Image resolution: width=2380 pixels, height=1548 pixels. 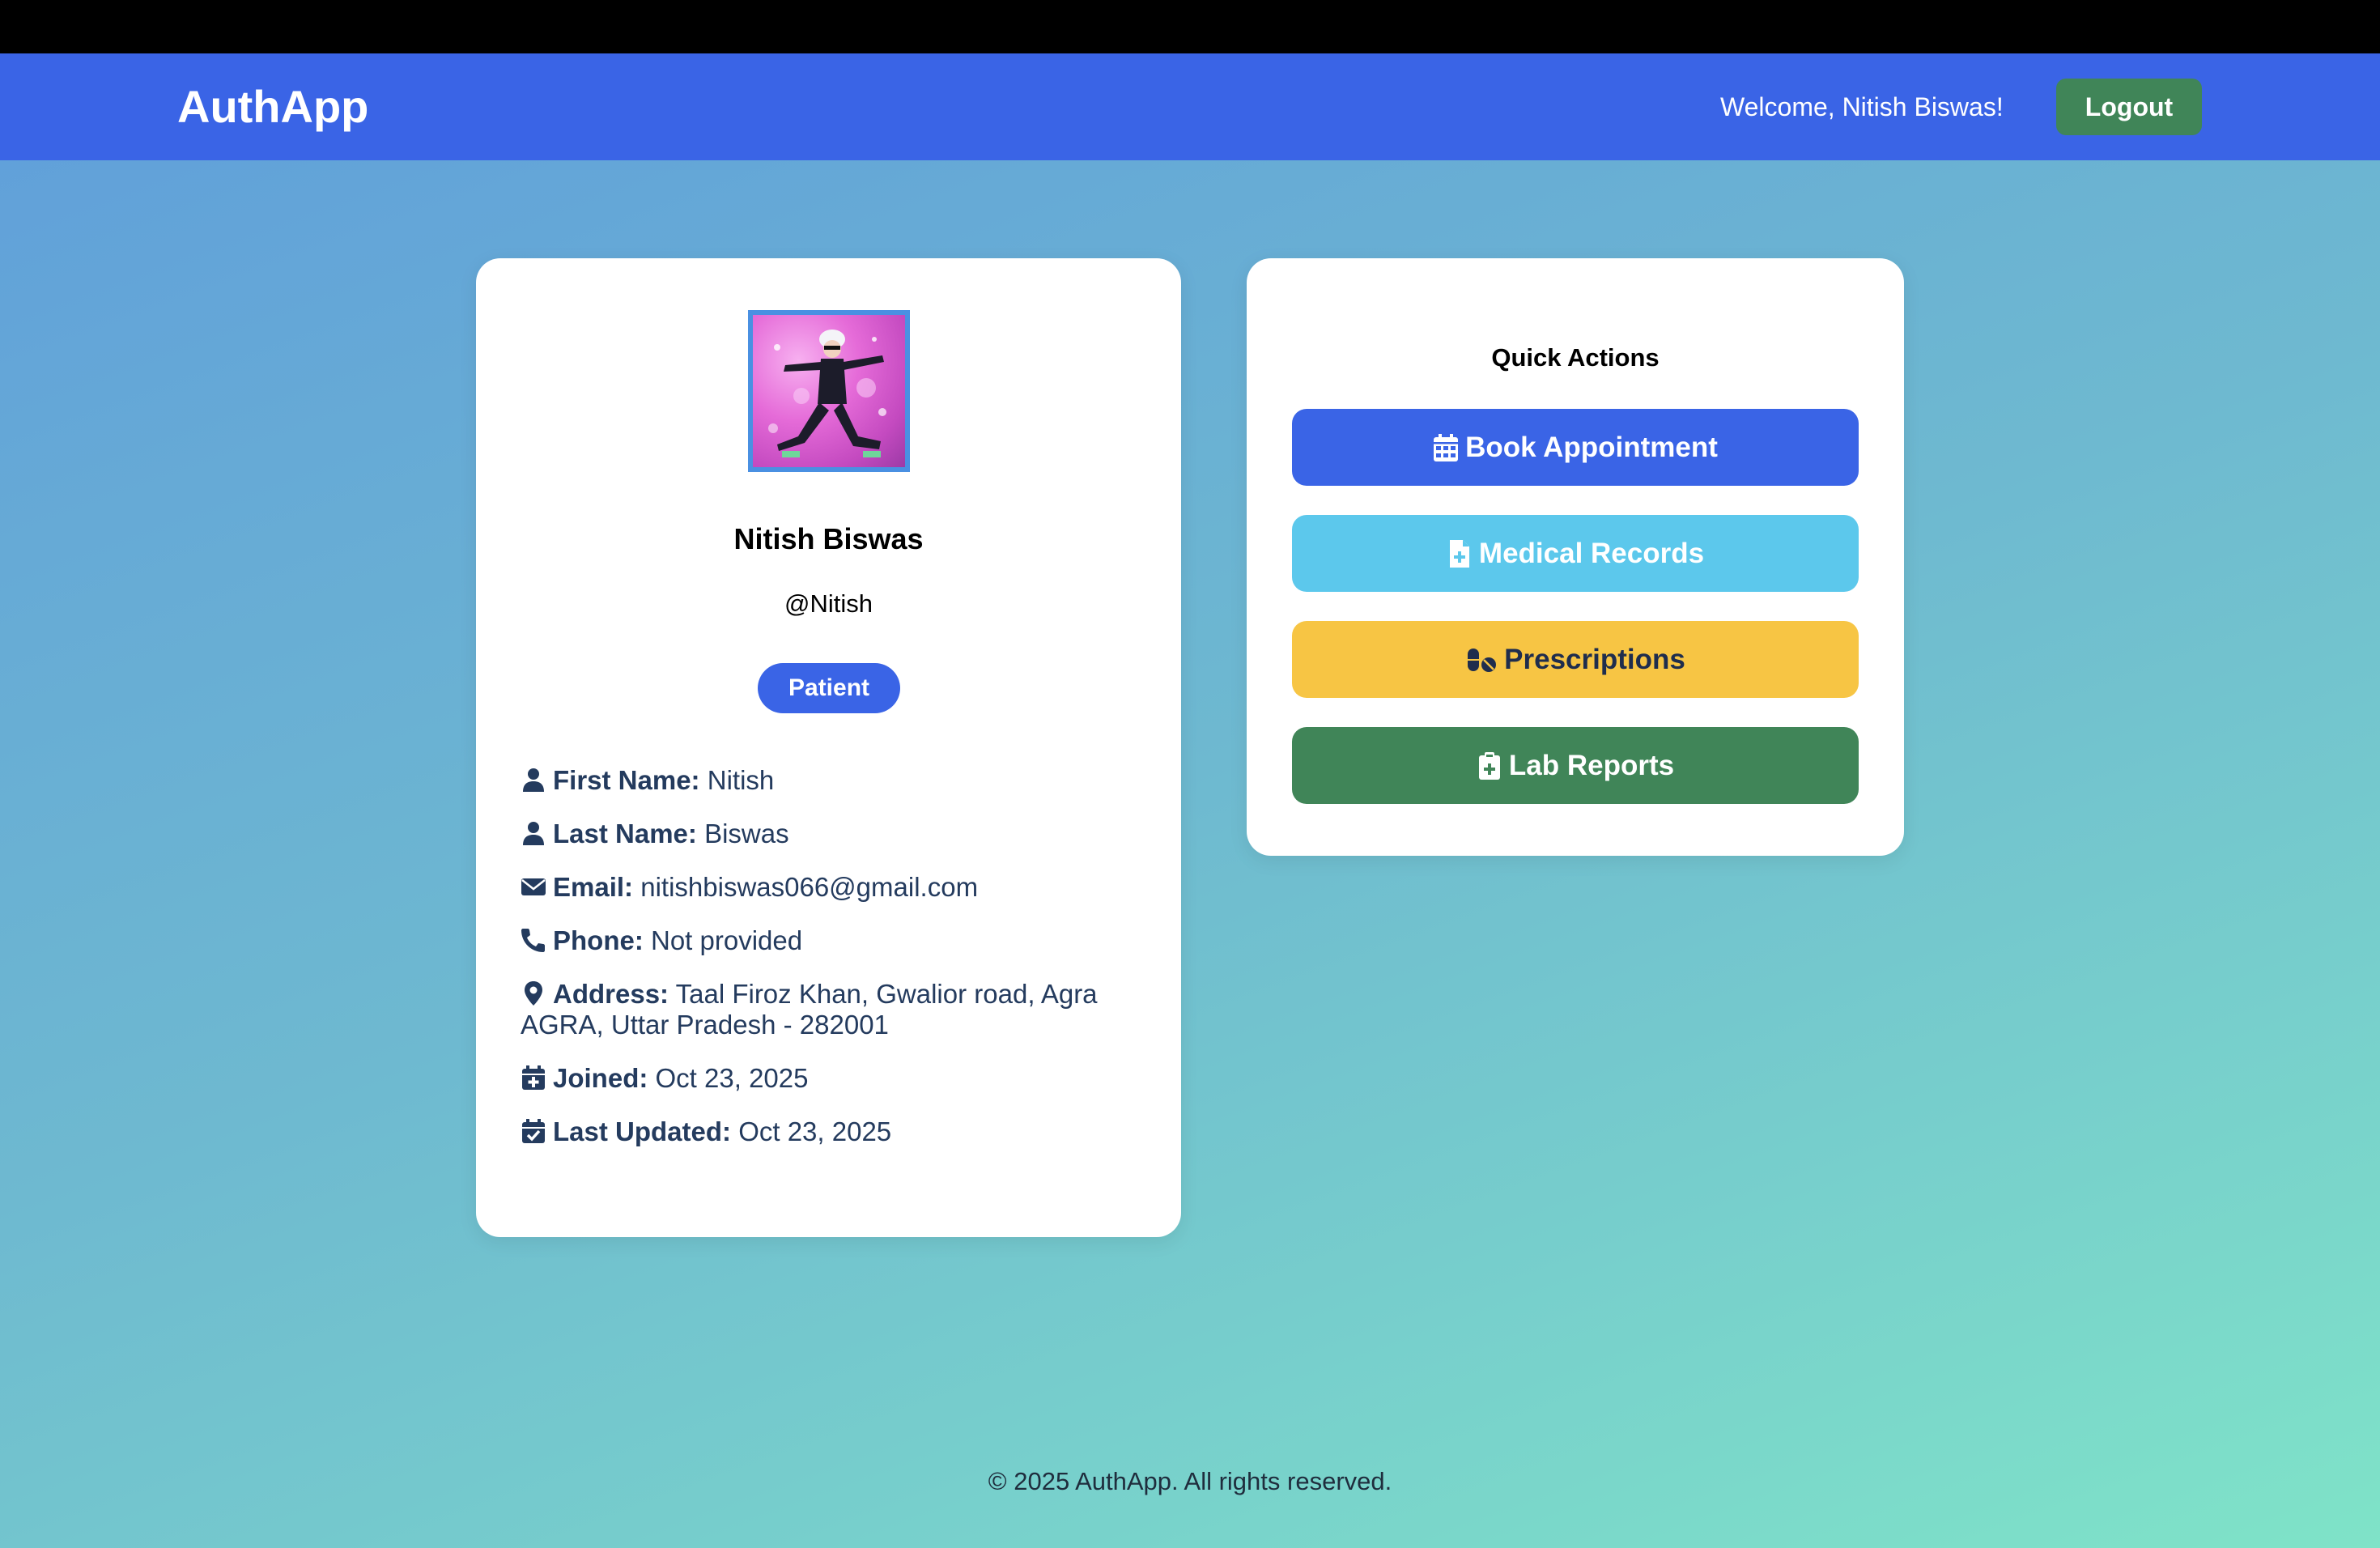 I want to click on info-email: Email: nitishbiswas066@gmail.com, so click(x=749, y=887).